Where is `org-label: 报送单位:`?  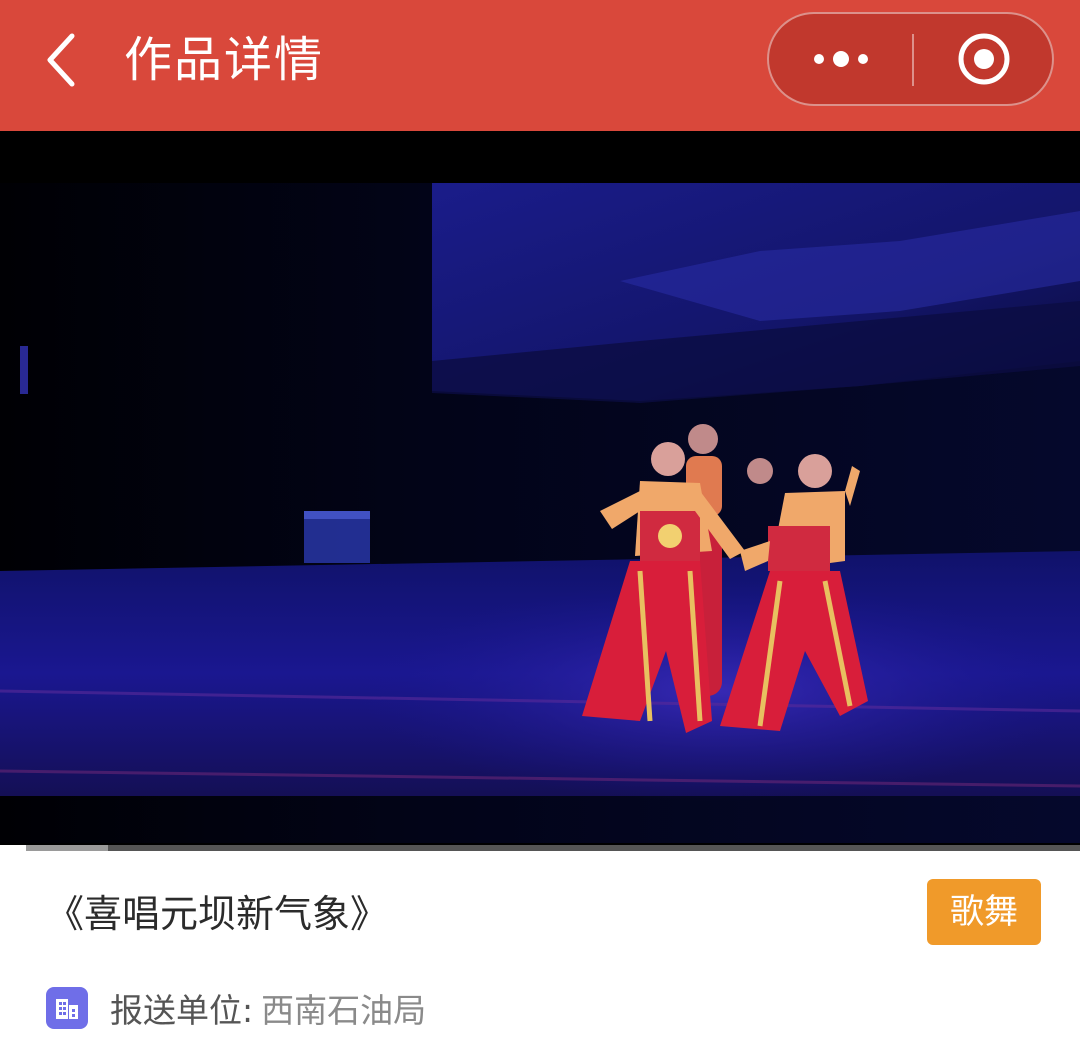 org-label: 报送单位: is located at coordinates (182, 1010).